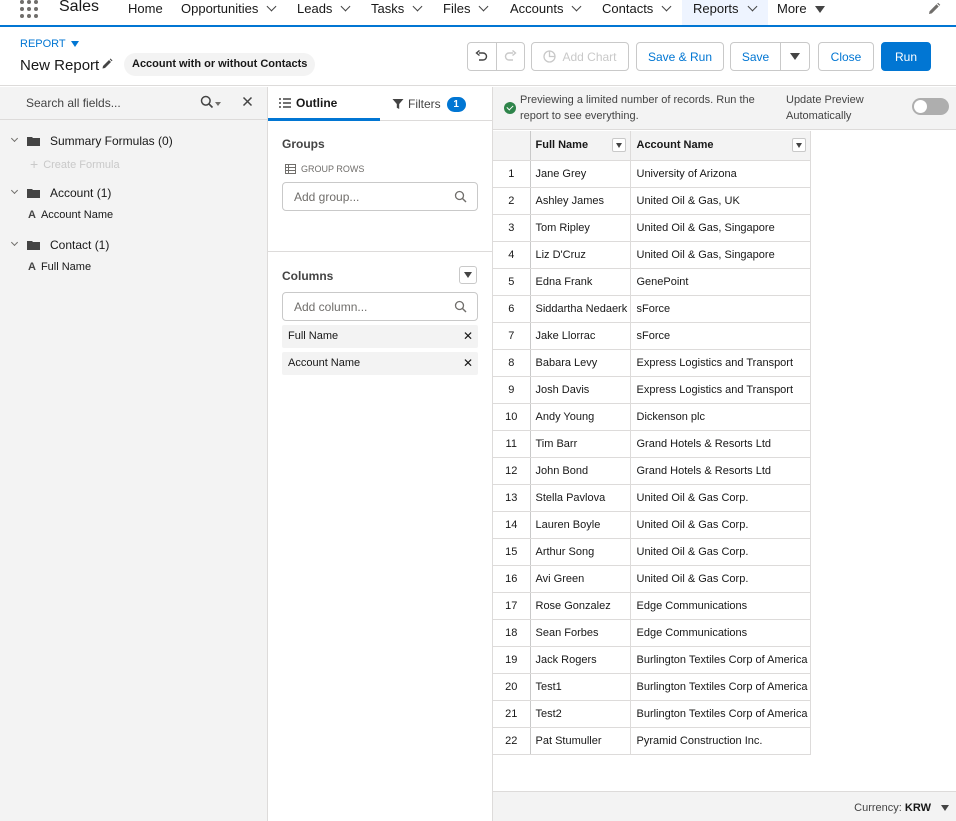 This screenshot has width=956, height=821. I want to click on cell-full-name: Tim Barr, so click(580, 444).